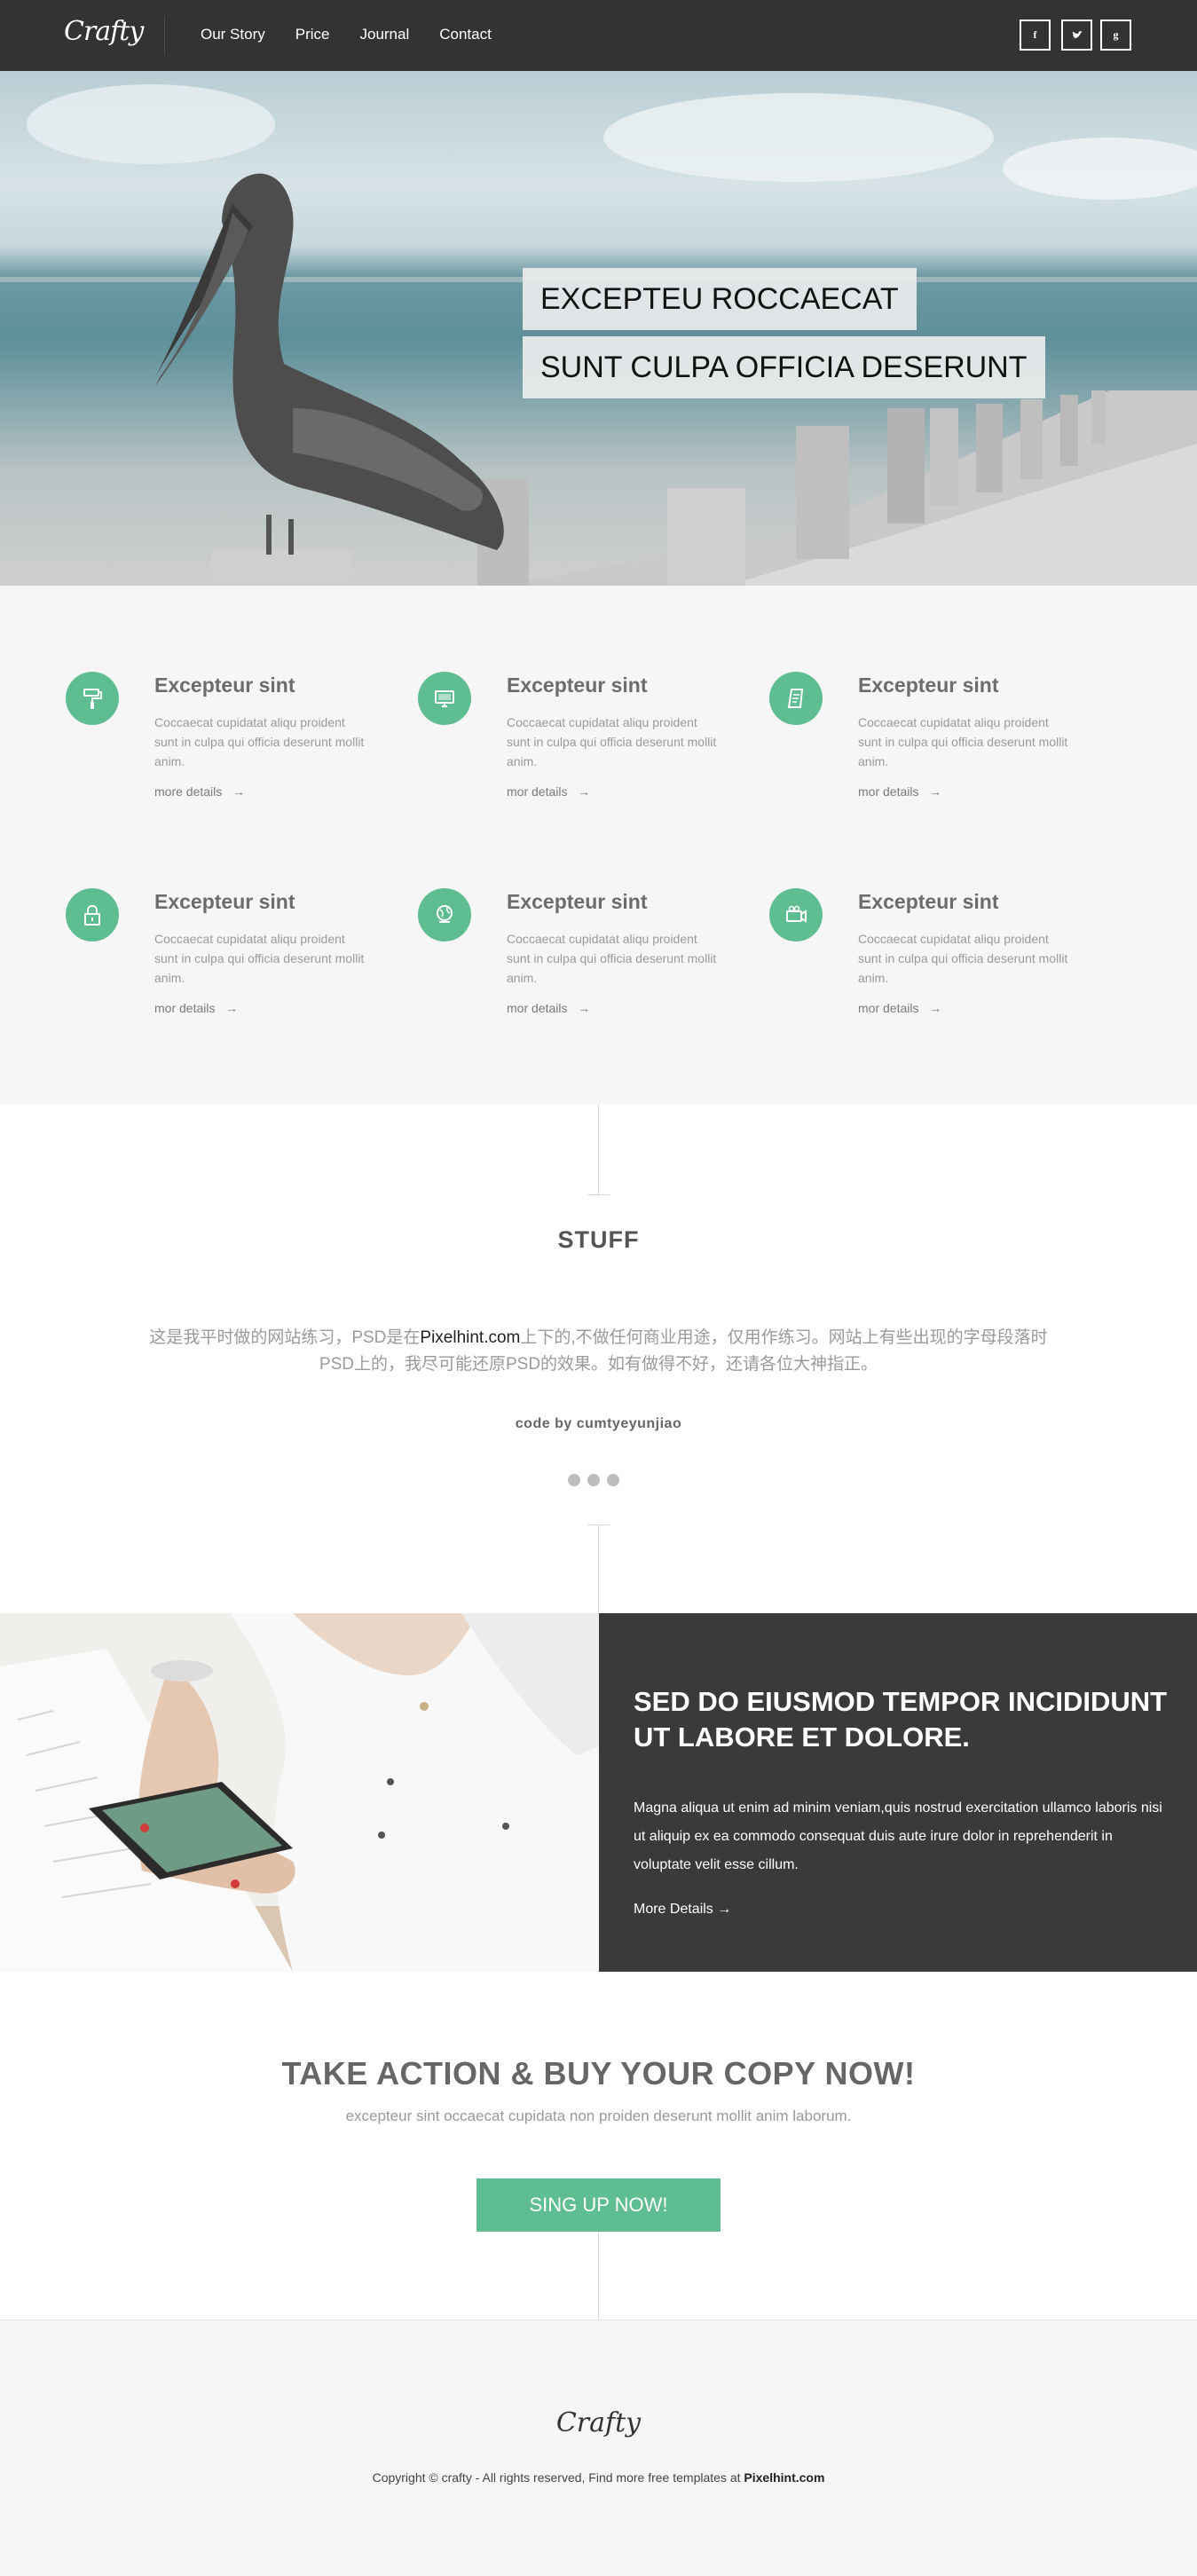 This screenshot has width=1197, height=2576. I want to click on more-details-link: More Details →, so click(682, 1910).